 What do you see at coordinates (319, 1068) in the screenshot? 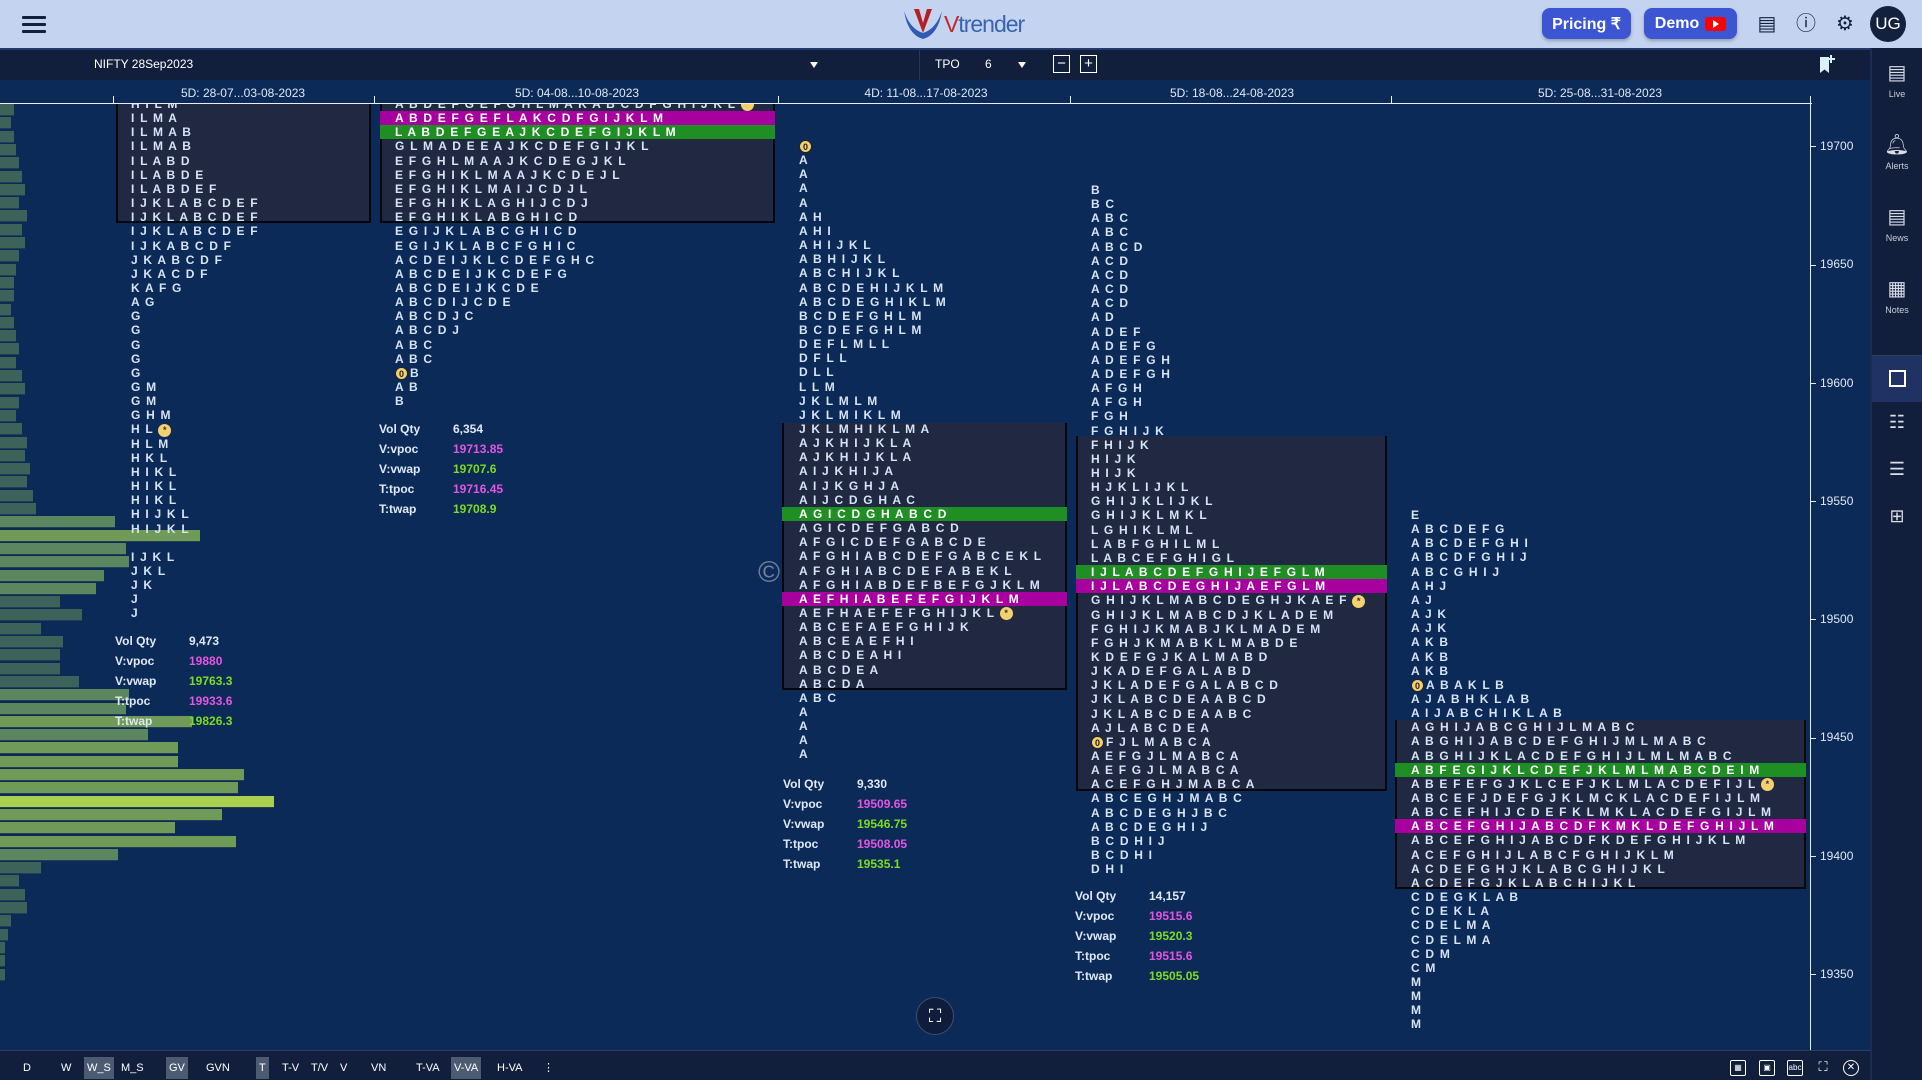
I see `view-toggle-t-v: T/V` at bounding box center [319, 1068].